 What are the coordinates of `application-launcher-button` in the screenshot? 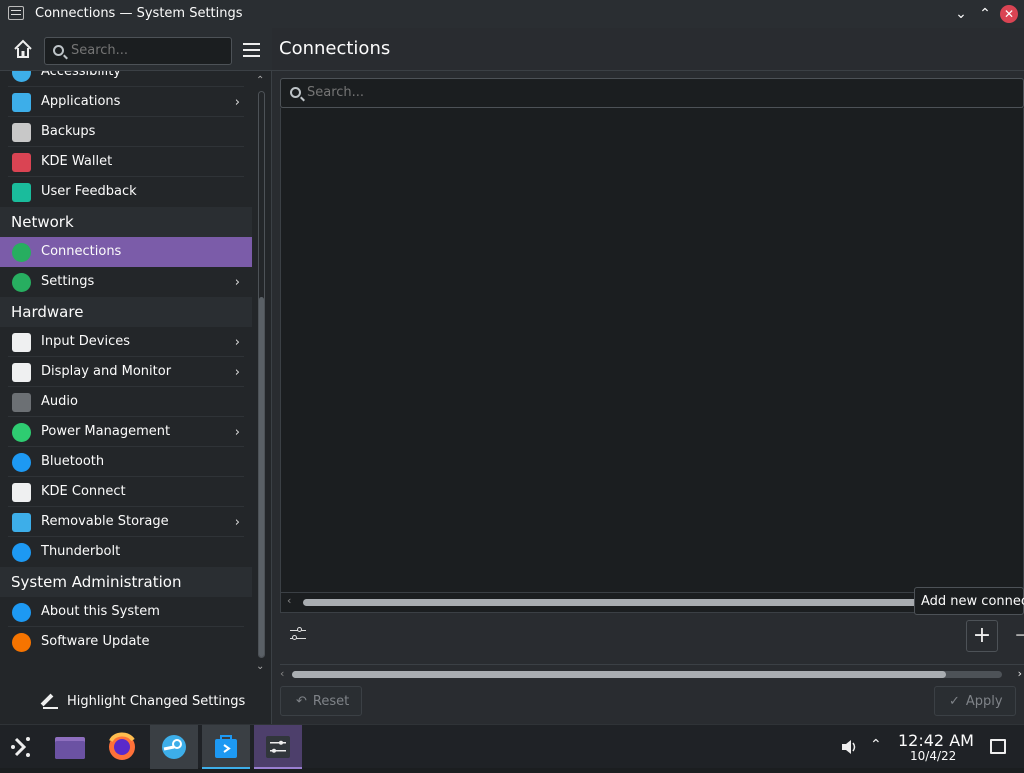 It's located at (24, 747).